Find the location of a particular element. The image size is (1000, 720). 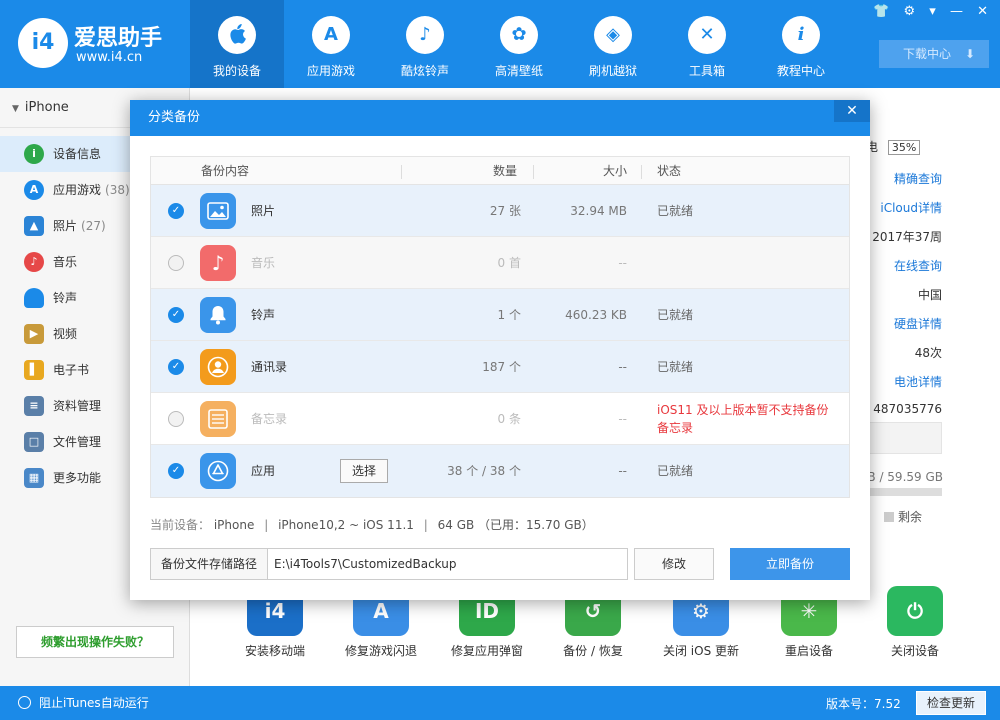

tool-shutdown-device: ⏻ 关闭设备 is located at coordinates (915, 622).